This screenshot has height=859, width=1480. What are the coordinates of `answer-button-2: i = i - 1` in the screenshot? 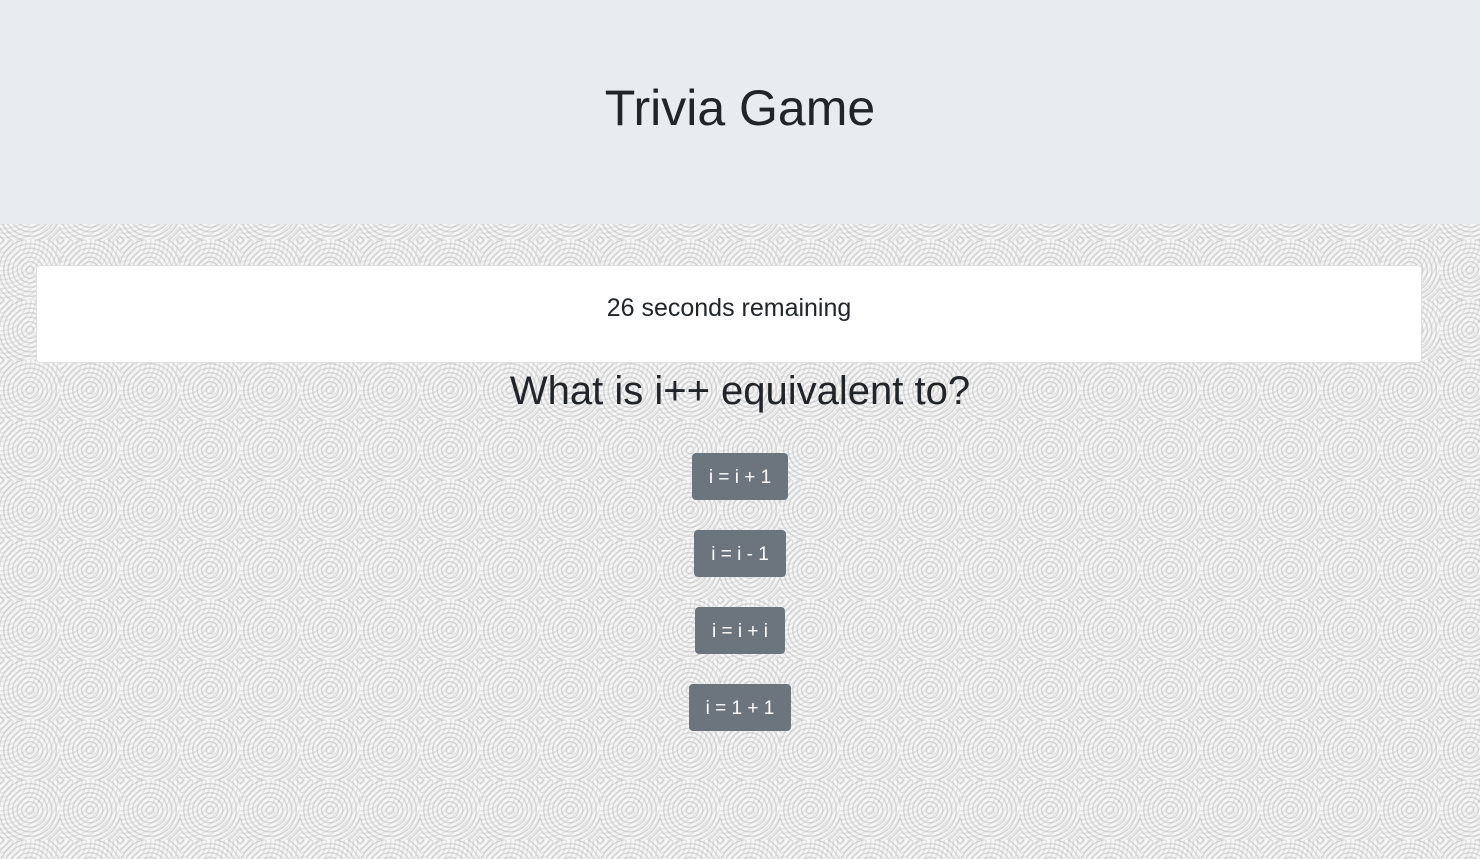 It's located at (740, 553).